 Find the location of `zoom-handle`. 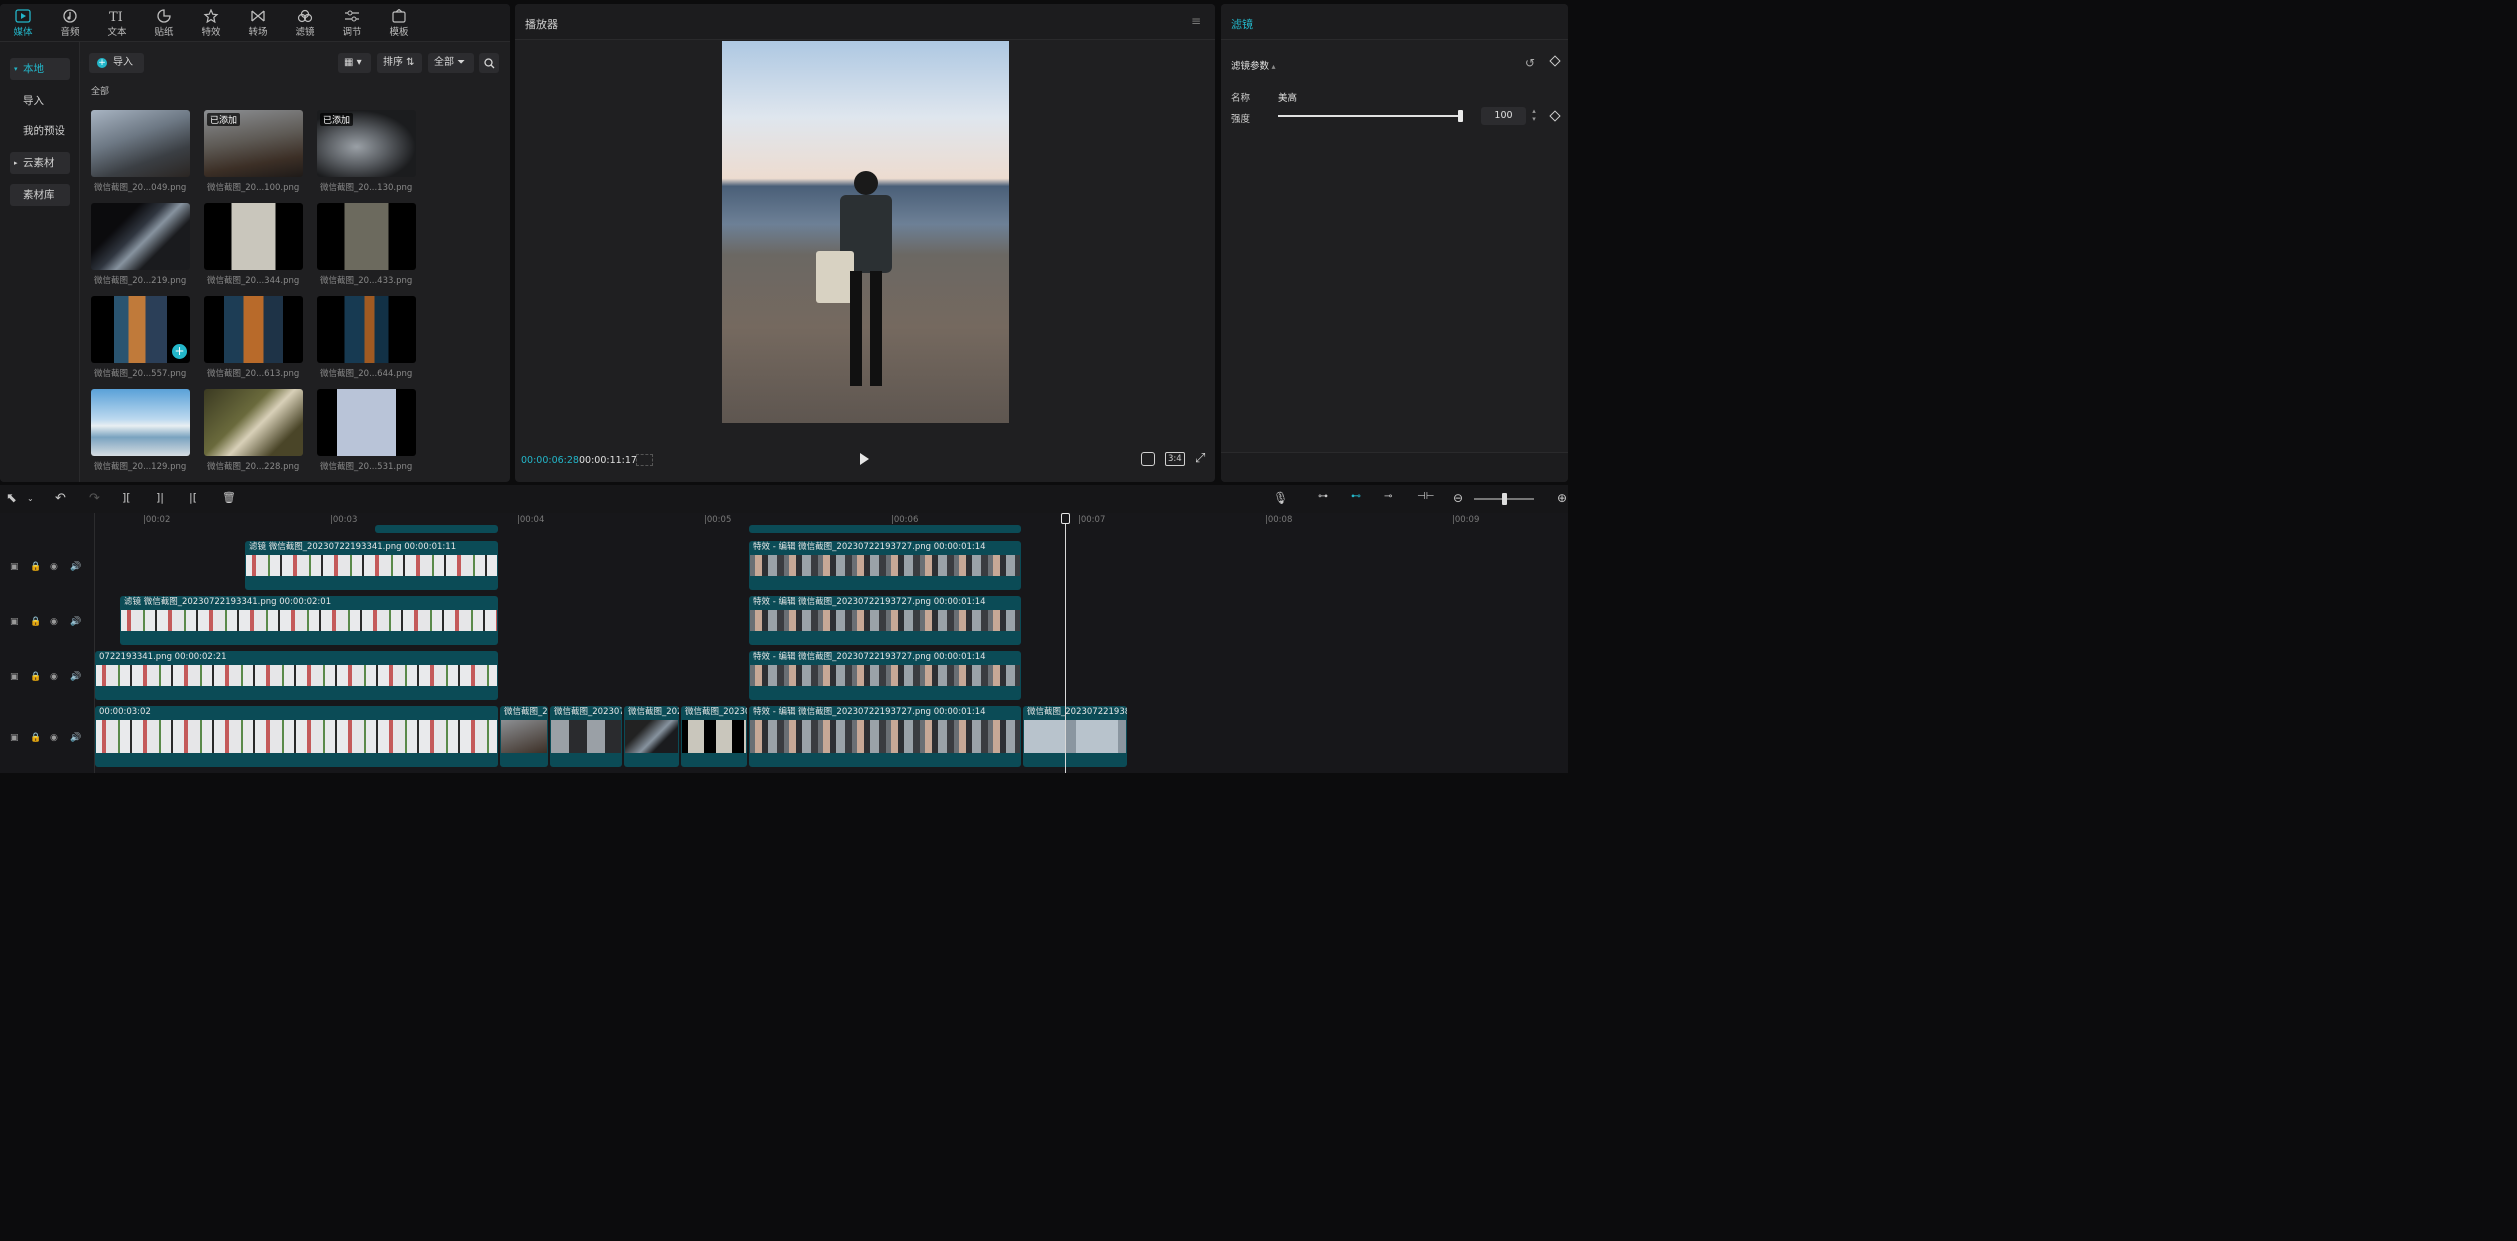

zoom-handle is located at coordinates (1504, 499).